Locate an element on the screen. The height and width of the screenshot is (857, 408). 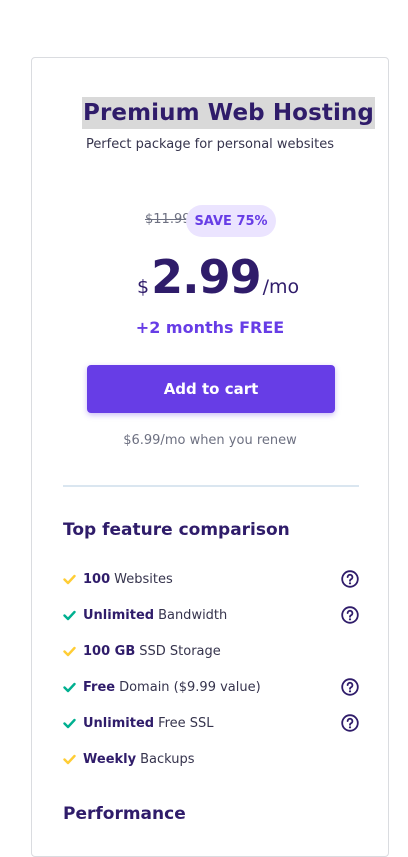
feature-item: Free Domain ($9.99 value) is located at coordinates (211, 687).